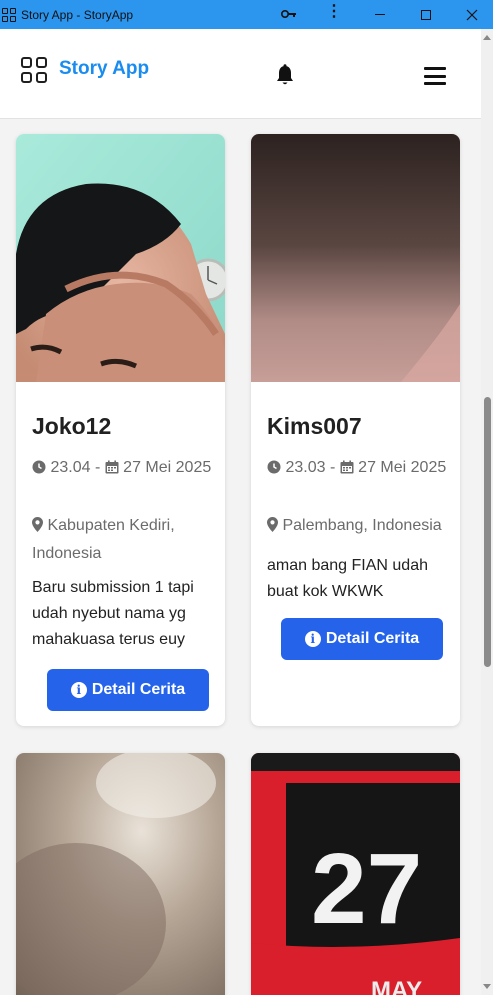  What do you see at coordinates (366, 889) in the screenshot?
I see `calendar-day: 27` at bounding box center [366, 889].